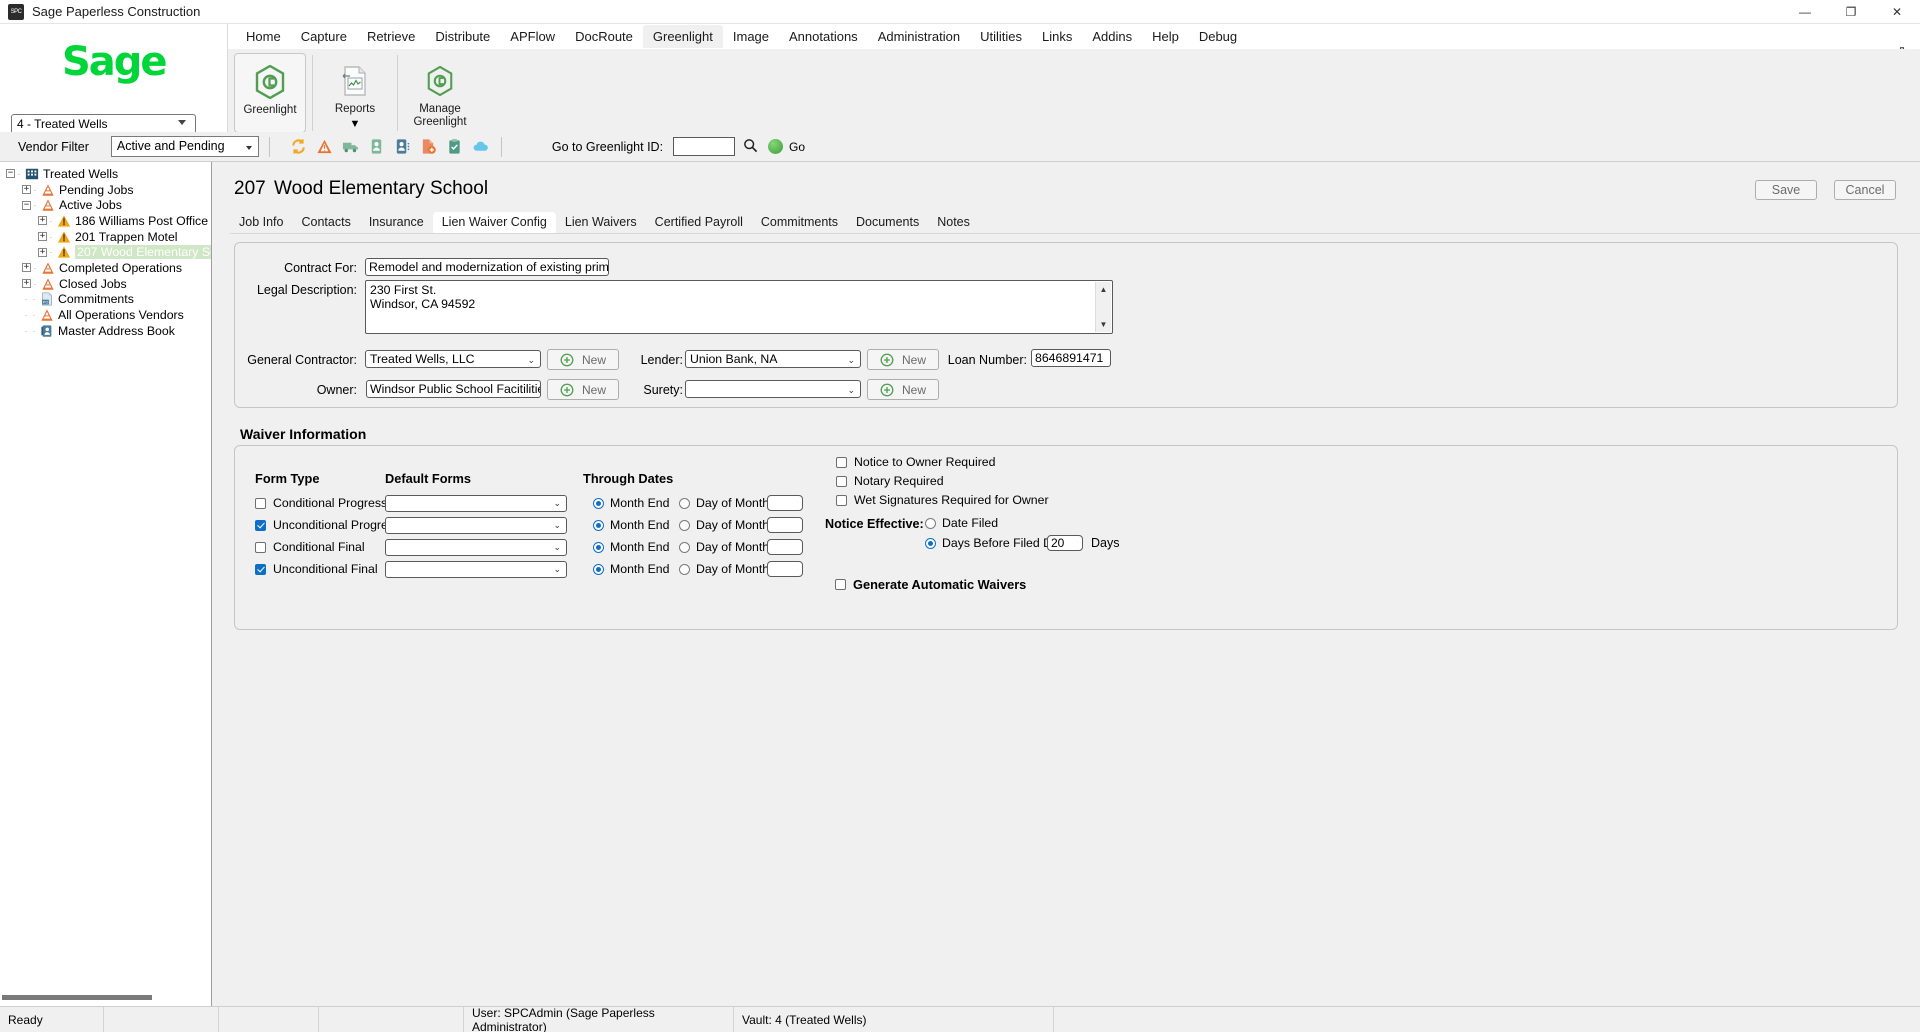 Image resolution: width=1920 pixels, height=1032 pixels. Describe the element at coordinates (598, 547) in the screenshot. I see `through-conditional-final-month-end-radio` at that location.